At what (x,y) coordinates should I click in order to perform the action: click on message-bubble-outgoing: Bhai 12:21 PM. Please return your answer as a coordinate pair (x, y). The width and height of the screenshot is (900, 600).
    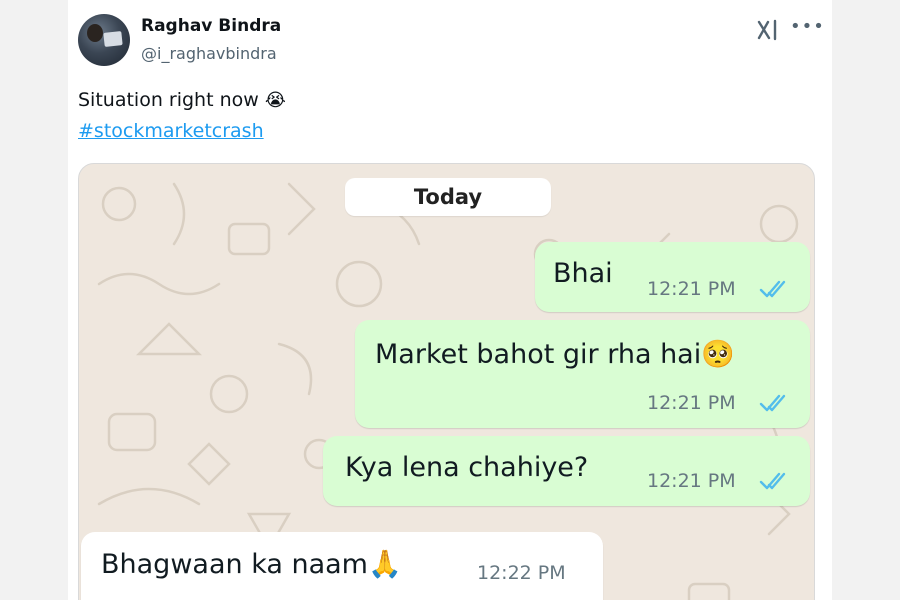
    Looking at the image, I should click on (672, 277).